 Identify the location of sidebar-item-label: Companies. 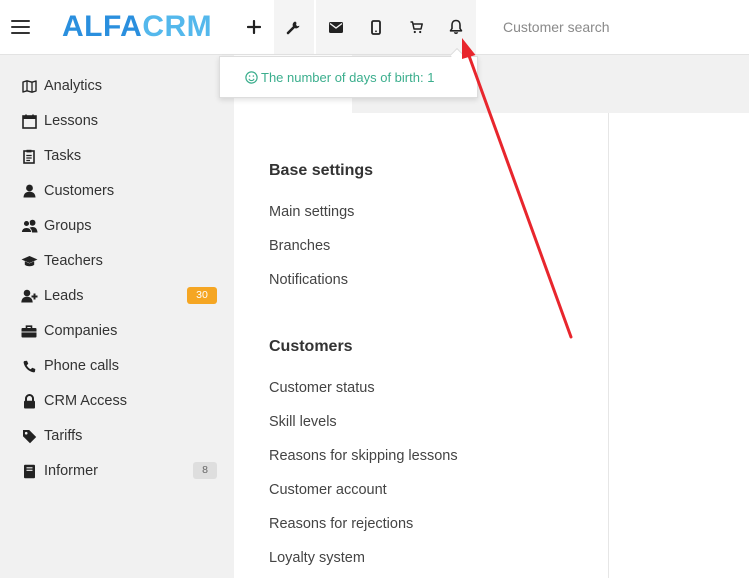
(81, 331).